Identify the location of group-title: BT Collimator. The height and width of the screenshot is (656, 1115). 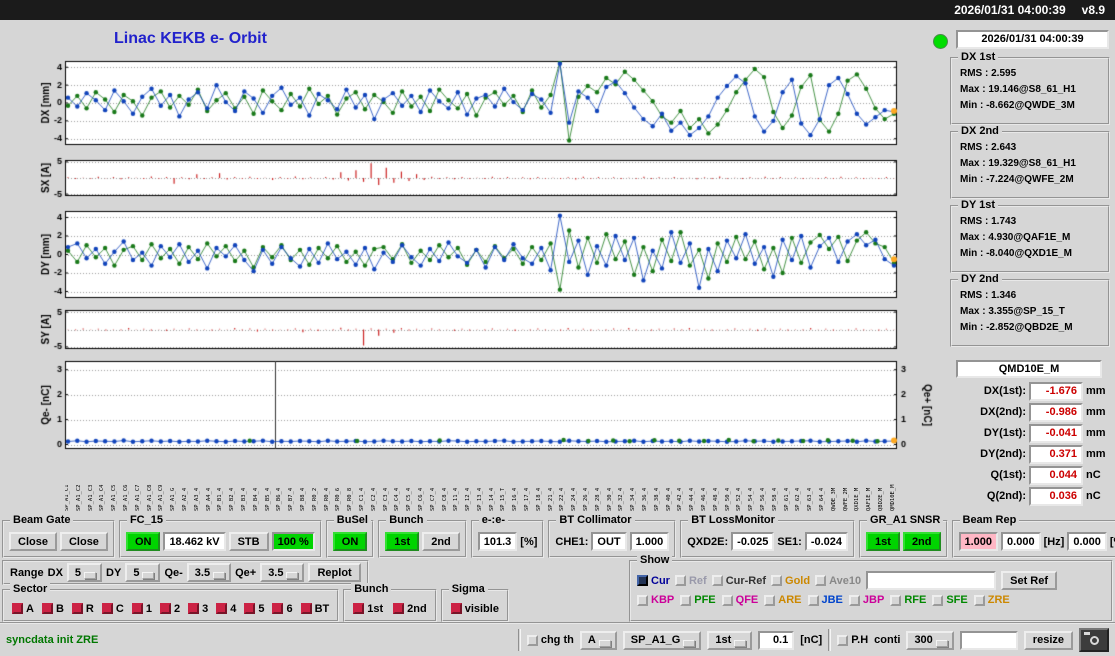
(595, 520).